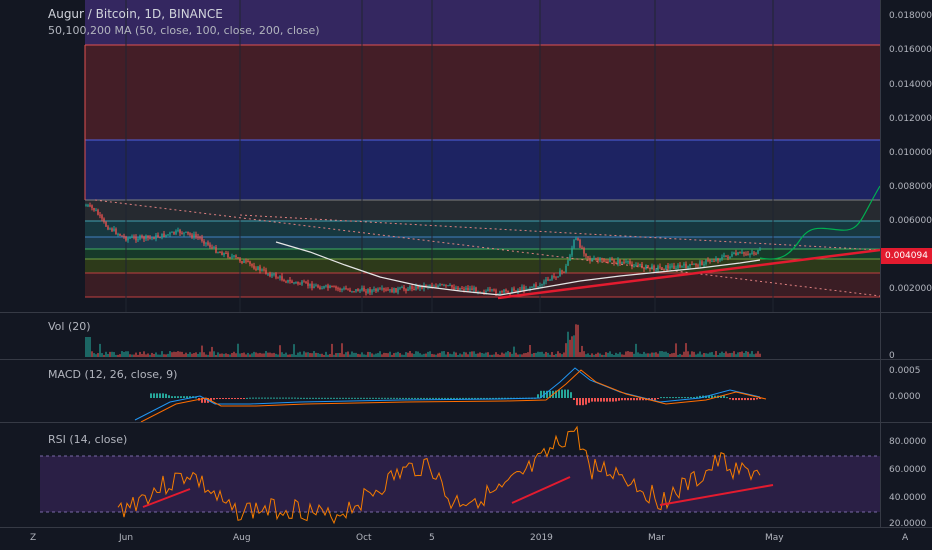  Describe the element at coordinates (69, 326) in the screenshot. I see `volume-label: Vol (20)` at that location.